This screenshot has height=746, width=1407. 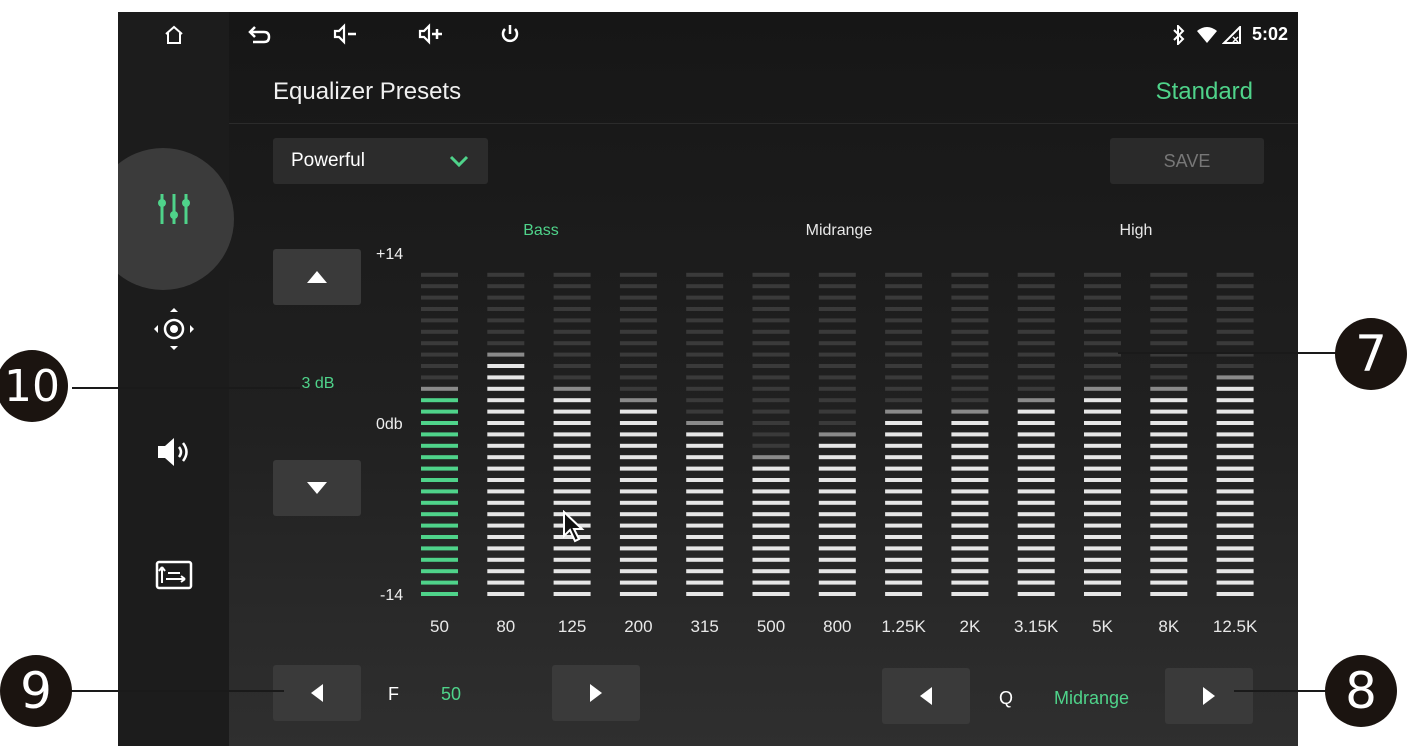 I want to click on eq-band-5K, so click(x=1102, y=434).